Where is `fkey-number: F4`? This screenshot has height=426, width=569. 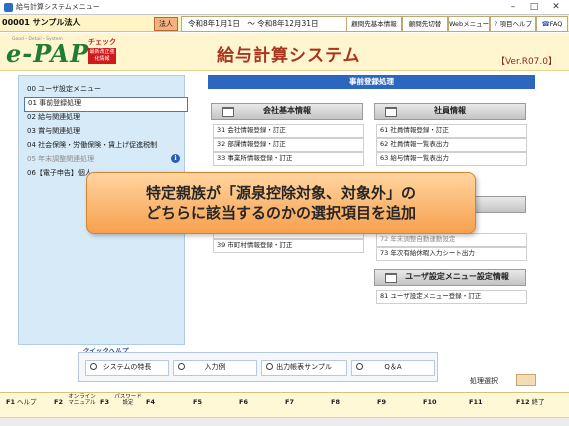 fkey-number: F4 is located at coordinates (150, 402).